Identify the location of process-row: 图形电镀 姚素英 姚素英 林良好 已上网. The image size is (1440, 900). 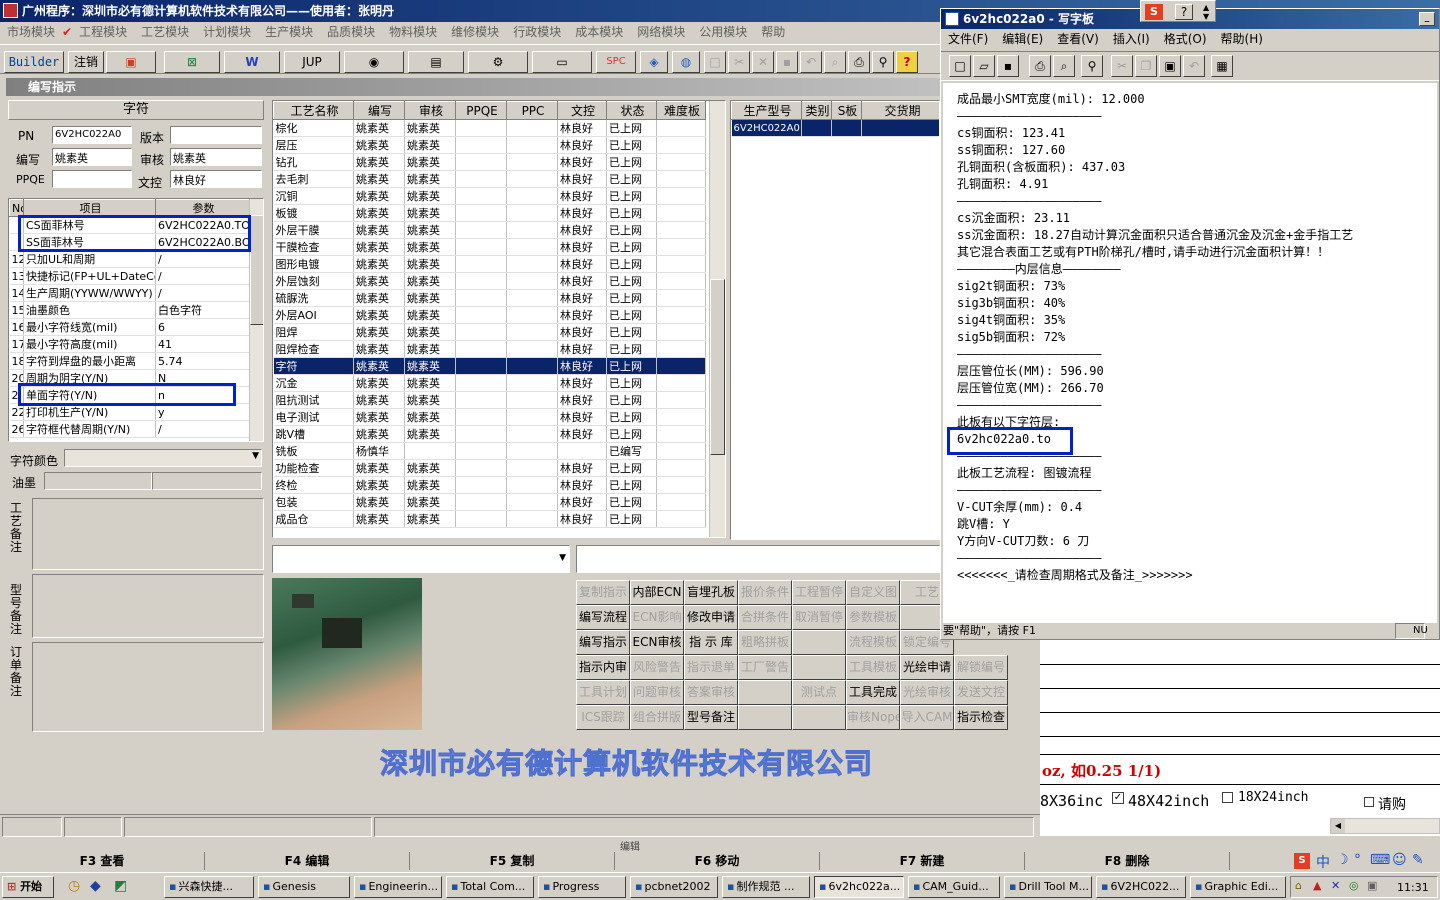
(489, 264).